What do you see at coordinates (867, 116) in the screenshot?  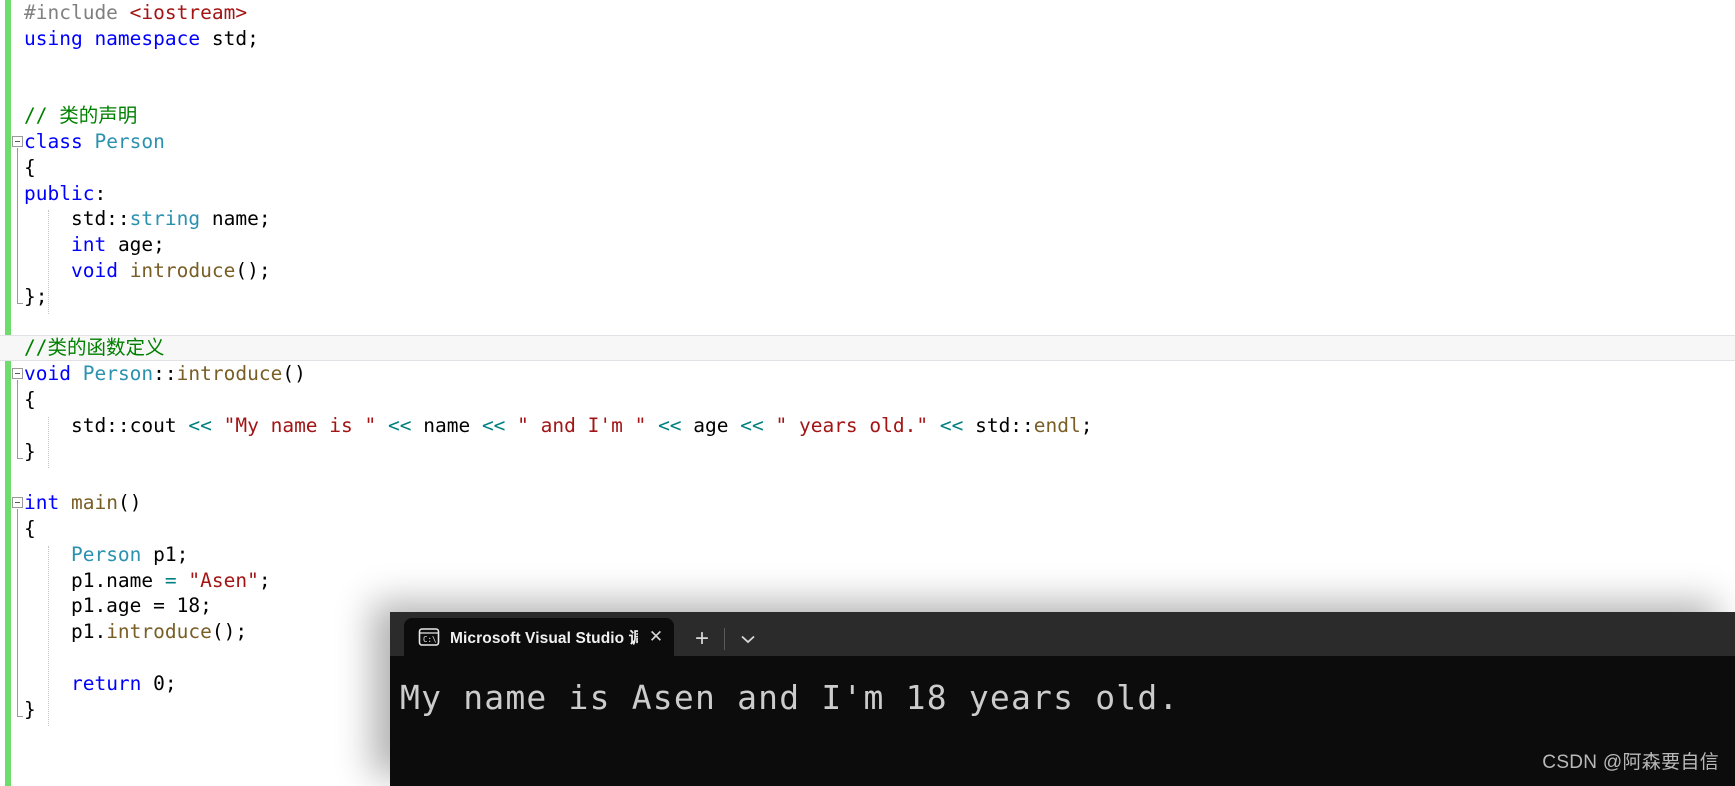 I see `code-line: // 类的声明` at bounding box center [867, 116].